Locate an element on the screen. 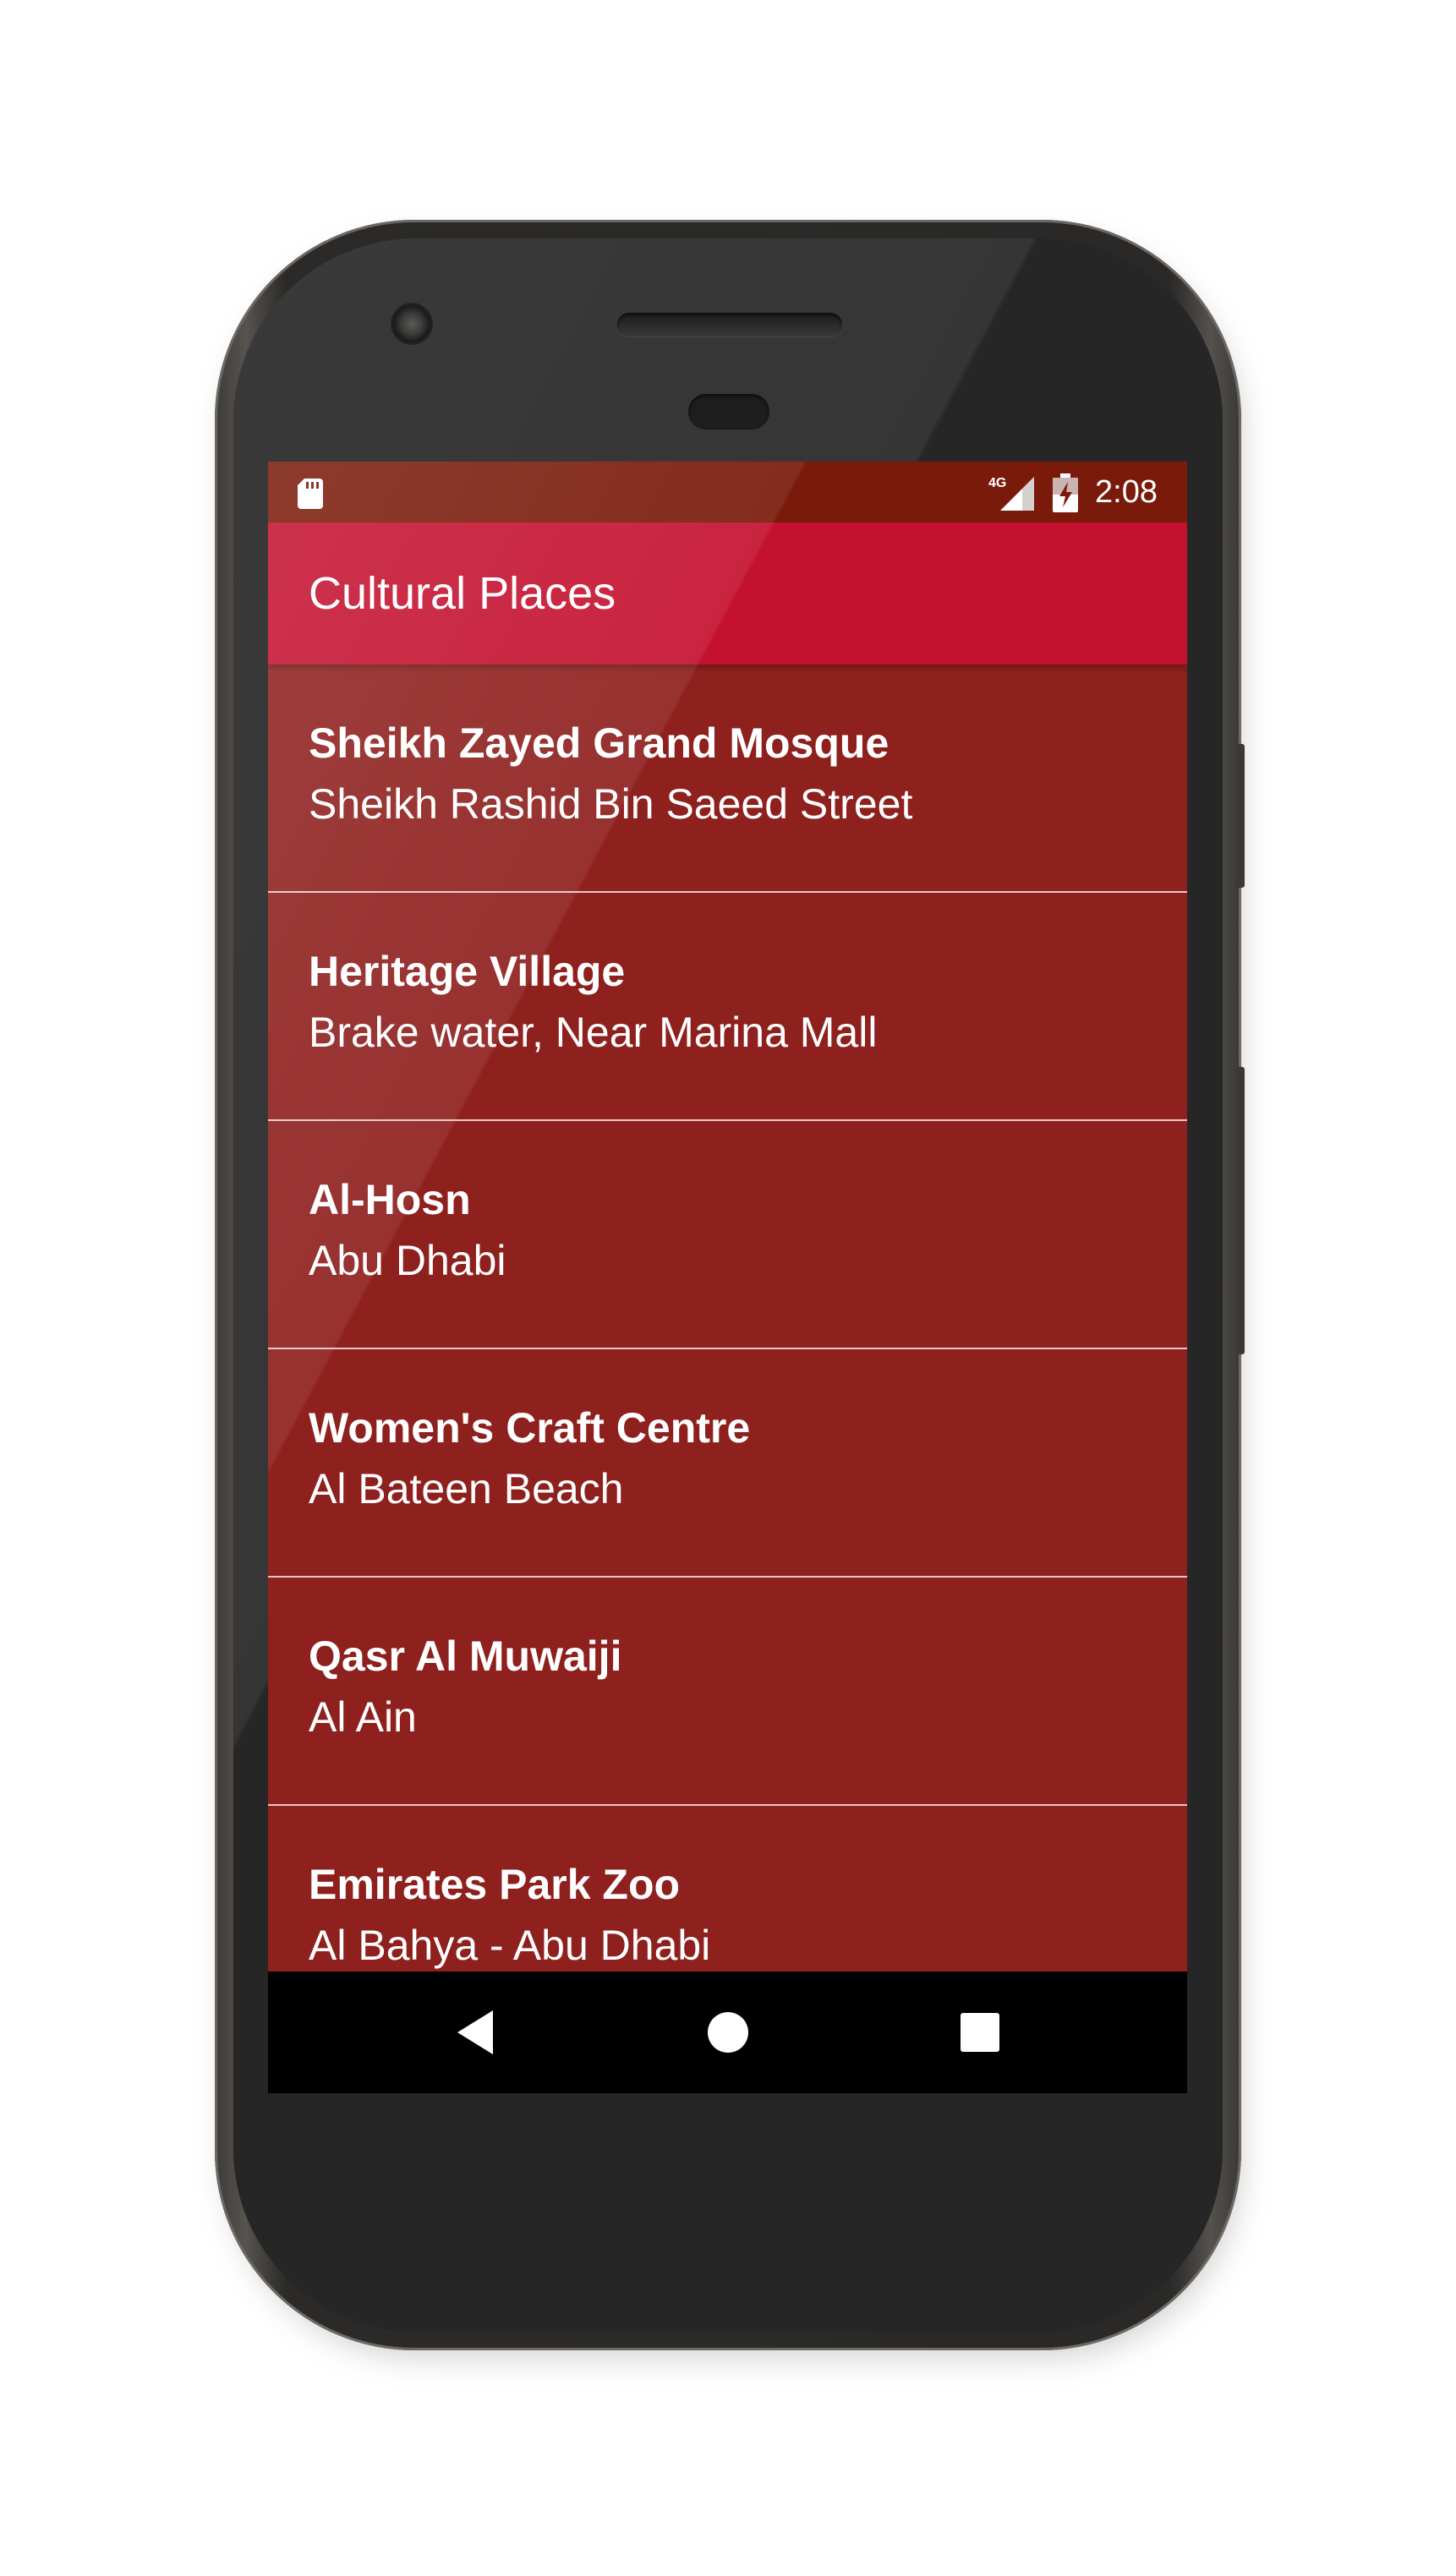 This screenshot has width=1456, height=2576. list-item: Emirates Park Zoo Al Bahya - Abu Dhabi is located at coordinates (727, 1889).